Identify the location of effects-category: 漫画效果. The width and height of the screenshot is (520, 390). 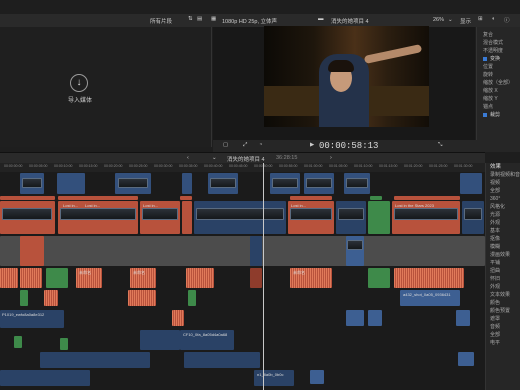
(503, 255).